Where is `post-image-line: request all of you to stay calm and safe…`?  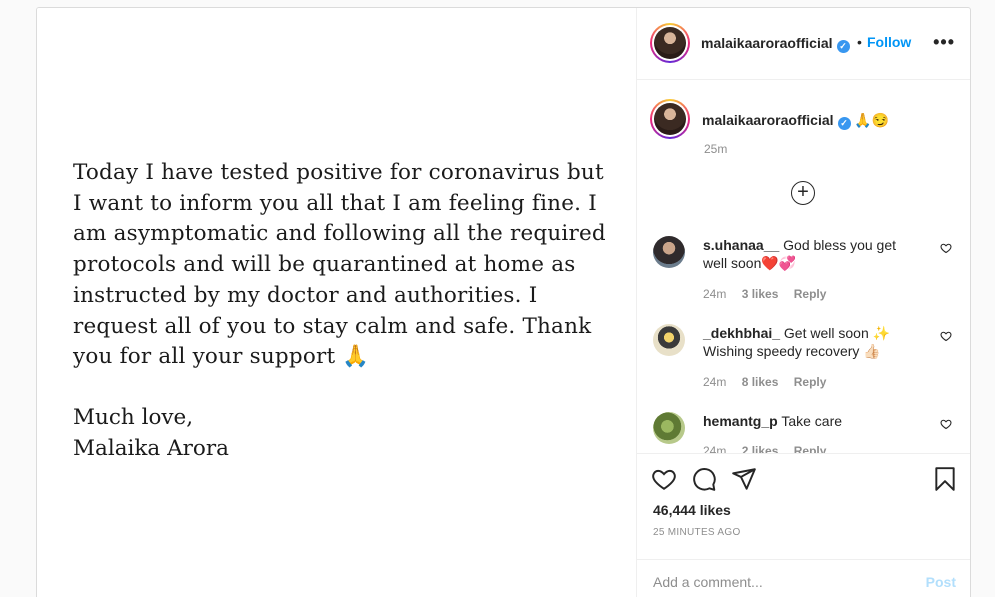
post-image-line: request all of you to stay calm and safe… is located at coordinates (332, 326).